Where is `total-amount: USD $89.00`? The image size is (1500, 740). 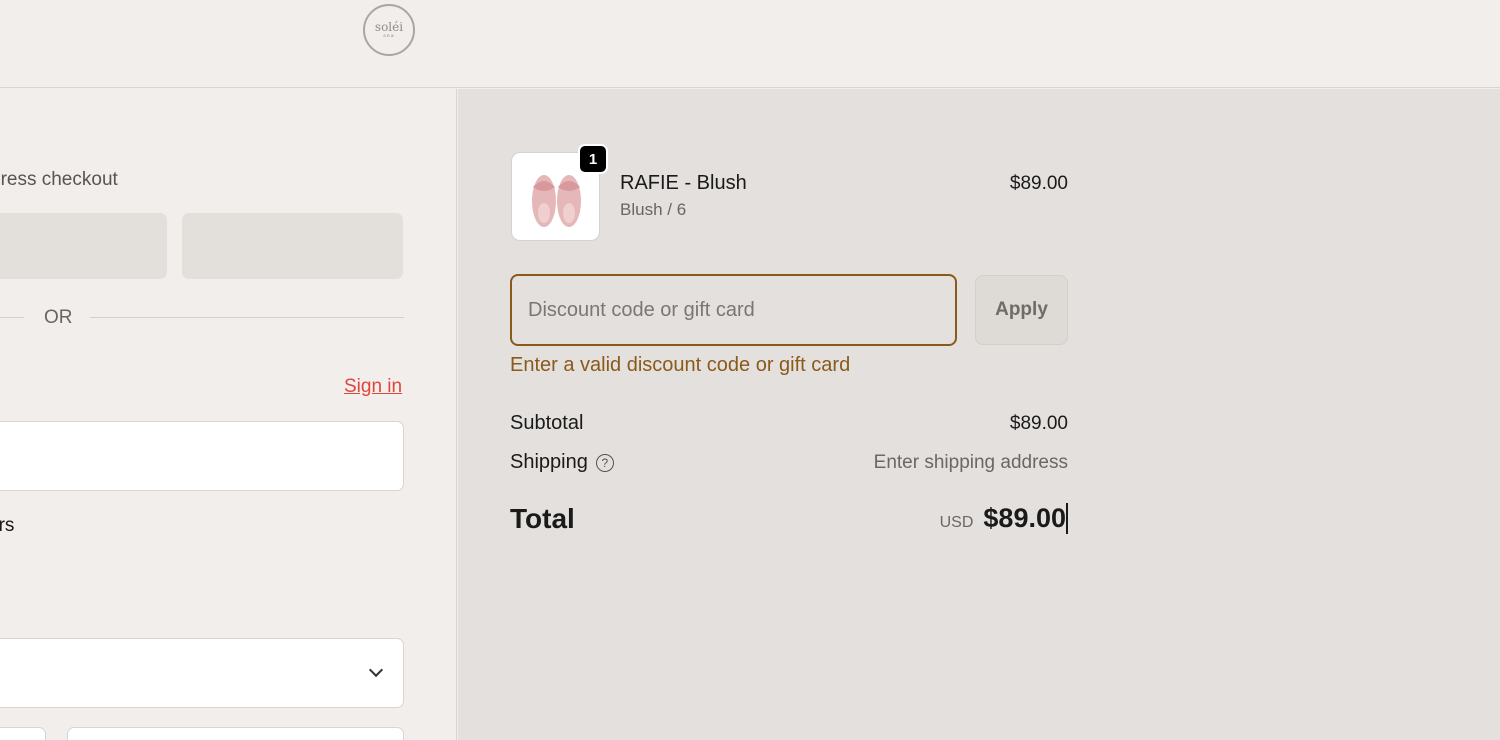
total-amount: USD $89.00 is located at coordinates (1004, 518).